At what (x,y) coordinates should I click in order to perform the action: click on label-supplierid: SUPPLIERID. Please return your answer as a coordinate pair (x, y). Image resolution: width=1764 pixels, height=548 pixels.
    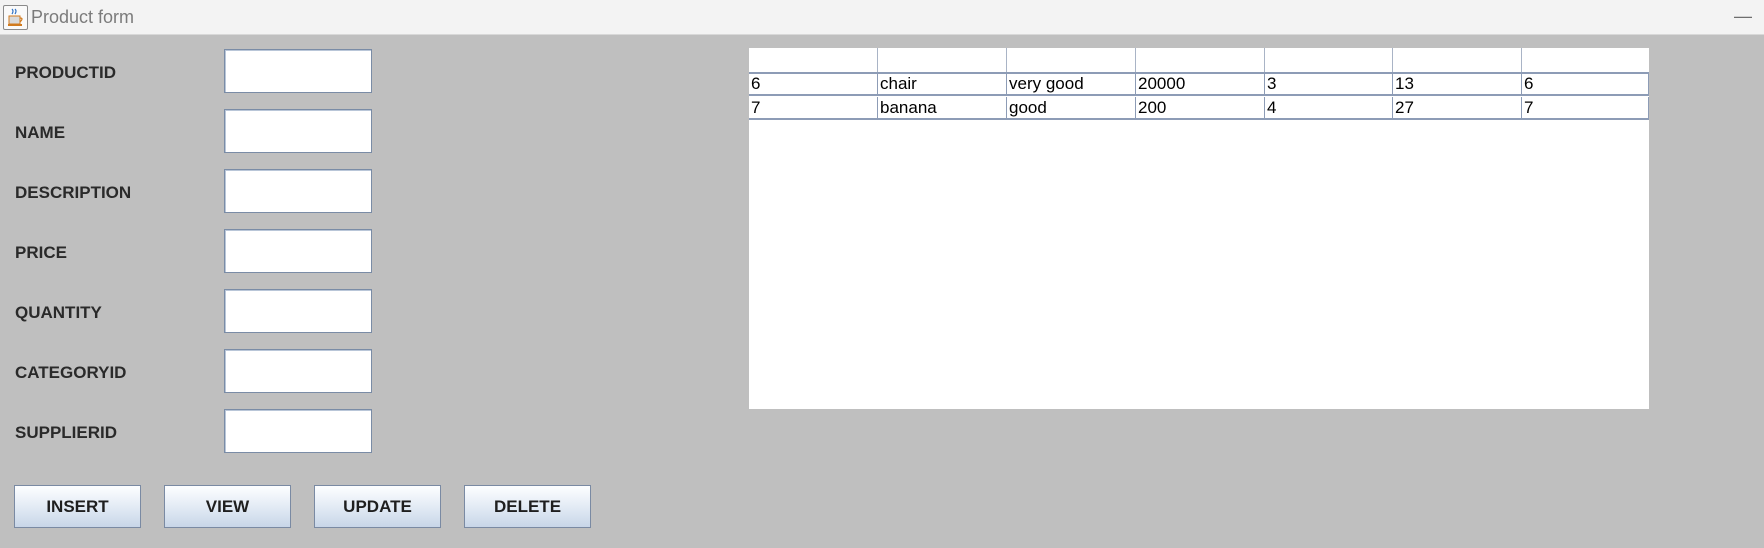
    Looking at the image, I should click on (66, 432).